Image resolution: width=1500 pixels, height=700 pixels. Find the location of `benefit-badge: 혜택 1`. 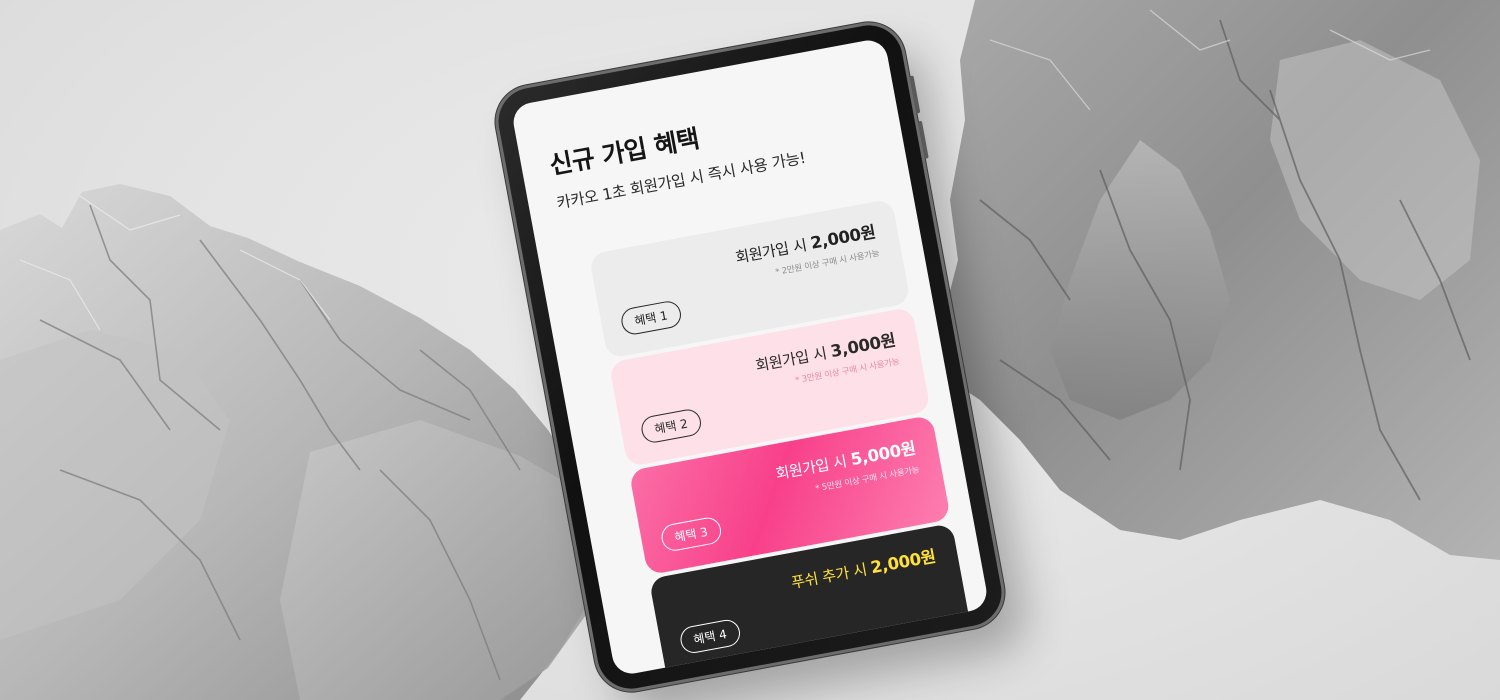

benefit-badge: 혜택 1 is located at coordinates (651, 318).